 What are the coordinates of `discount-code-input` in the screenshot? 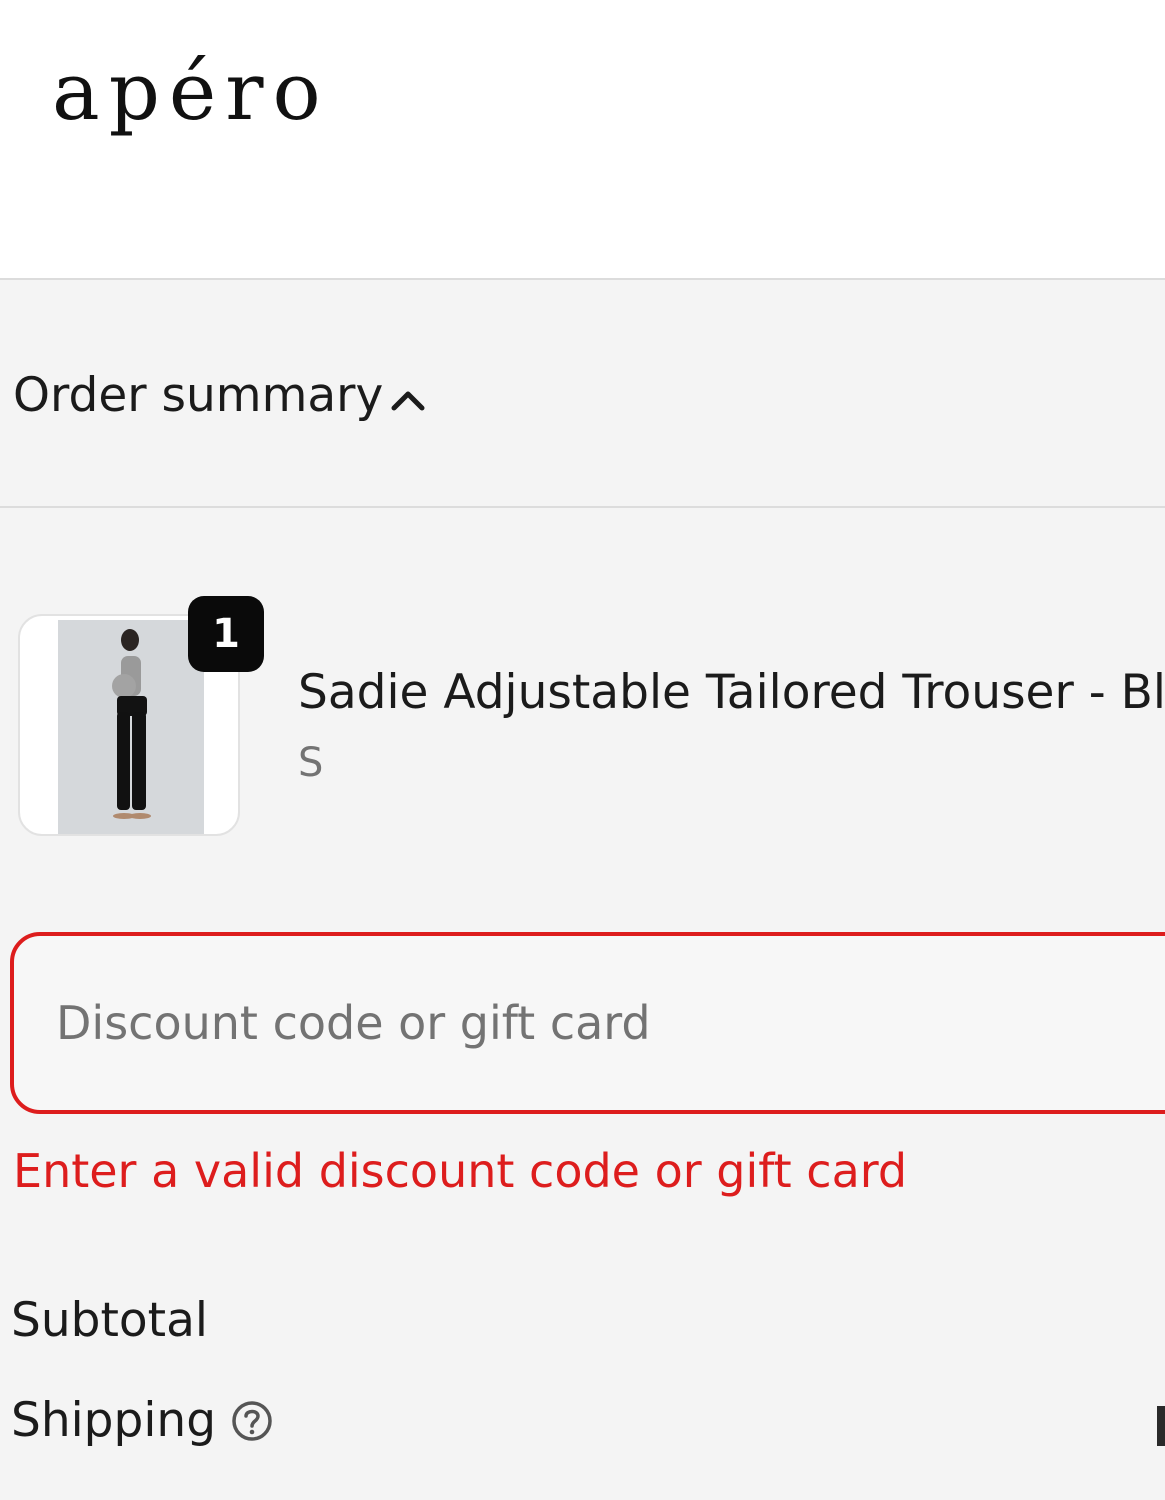 It's located at (556, 1023).